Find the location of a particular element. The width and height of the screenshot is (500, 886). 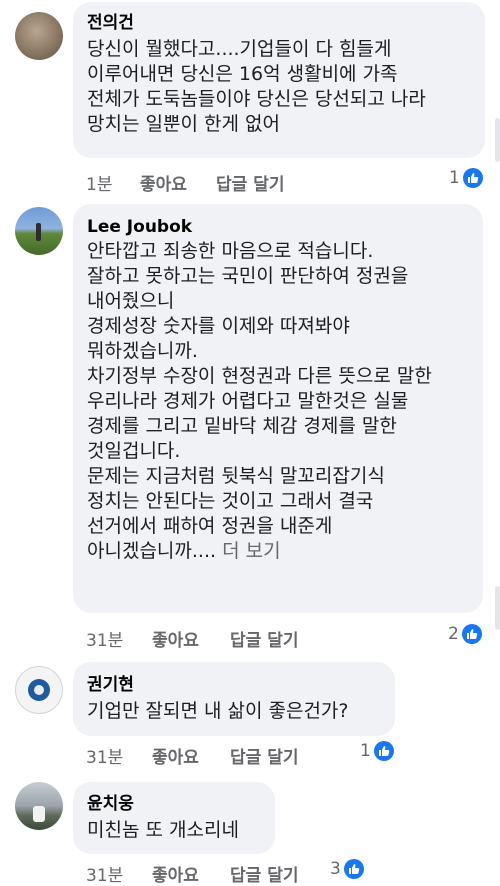

reaction-count: 2 is located at coordinates (465, 634).